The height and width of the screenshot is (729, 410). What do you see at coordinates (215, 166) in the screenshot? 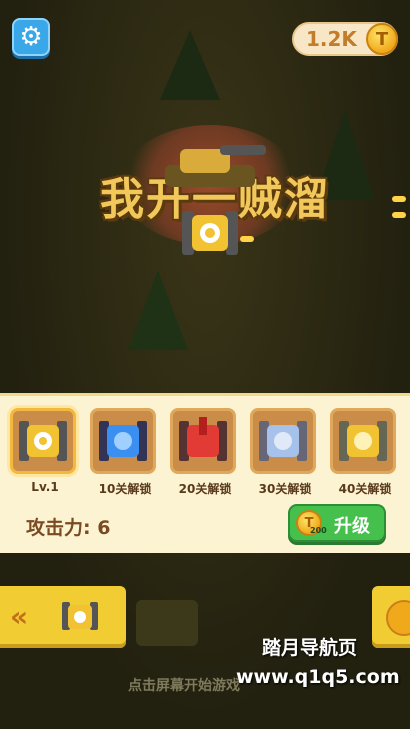
I see `title-tank-graphic` at bounding box center [215, 166].